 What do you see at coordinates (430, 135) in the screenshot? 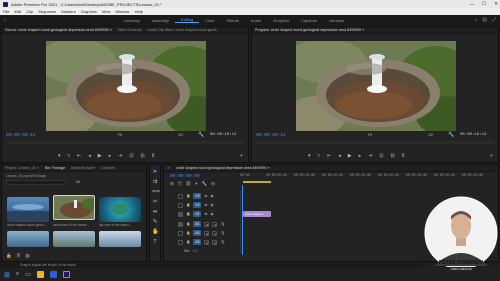
I see `program-resolution: 1/2` at bounding box center [430, 135].